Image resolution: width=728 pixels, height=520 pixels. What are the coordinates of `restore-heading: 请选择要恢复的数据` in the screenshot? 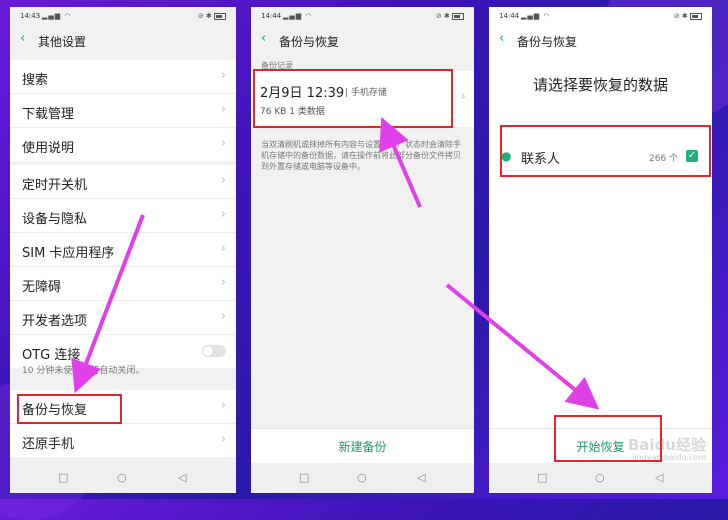 It's located at (600, 85).